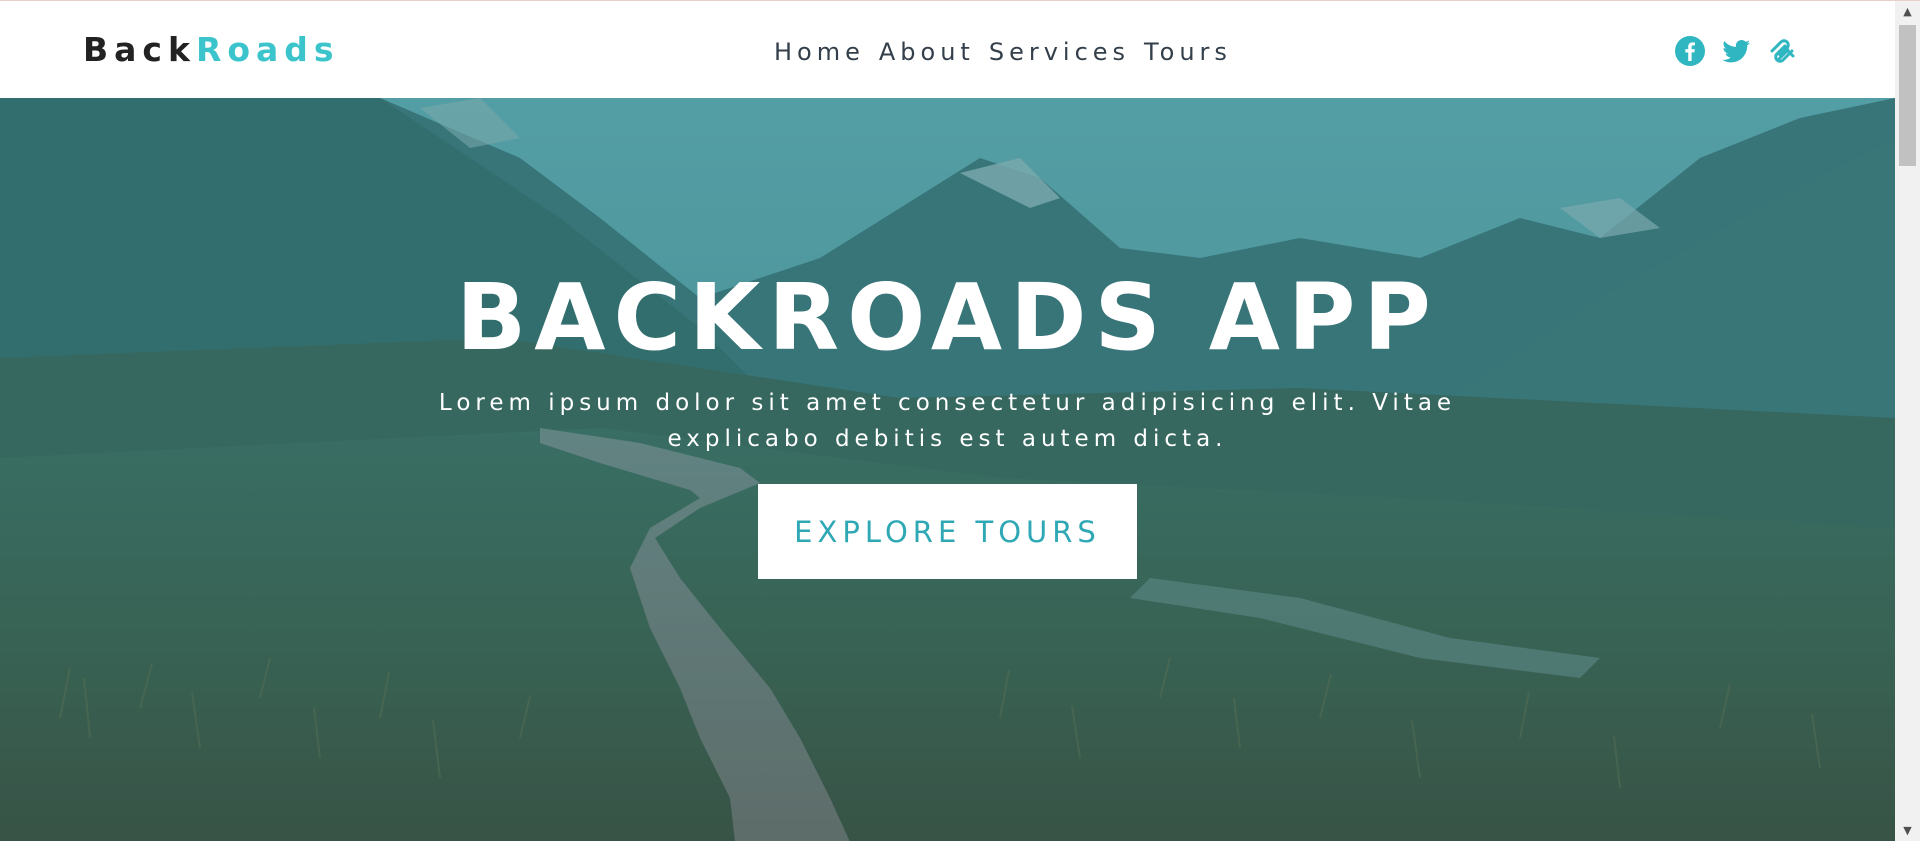 The image size is (1920, 841). I want to click on logo-back-text: Back, so click(139, 49).